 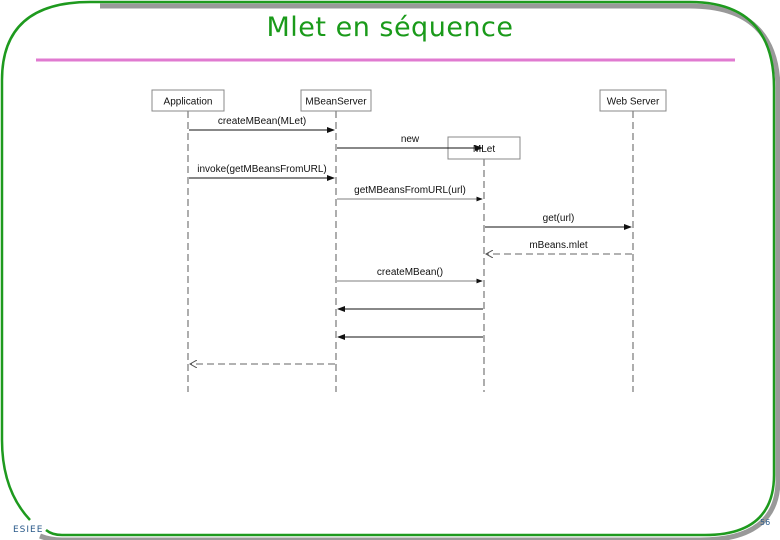 I want to click on message-6: mBeans.mlet, so click(x=559, y=247).